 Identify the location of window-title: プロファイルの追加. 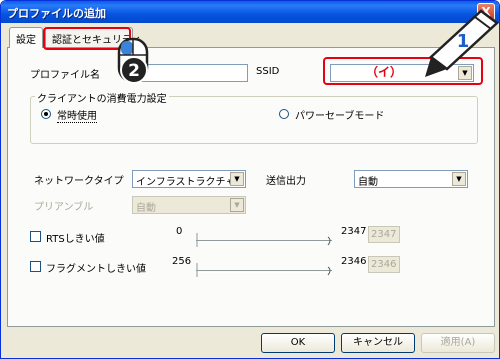
(56, 13).